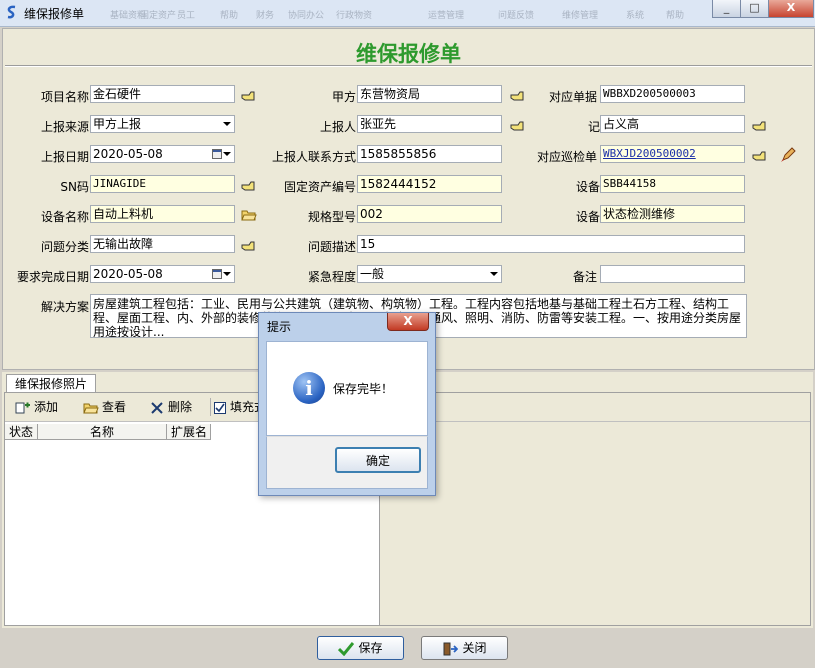  I want to click on recorder-field: 占义高, so click(672, 124).